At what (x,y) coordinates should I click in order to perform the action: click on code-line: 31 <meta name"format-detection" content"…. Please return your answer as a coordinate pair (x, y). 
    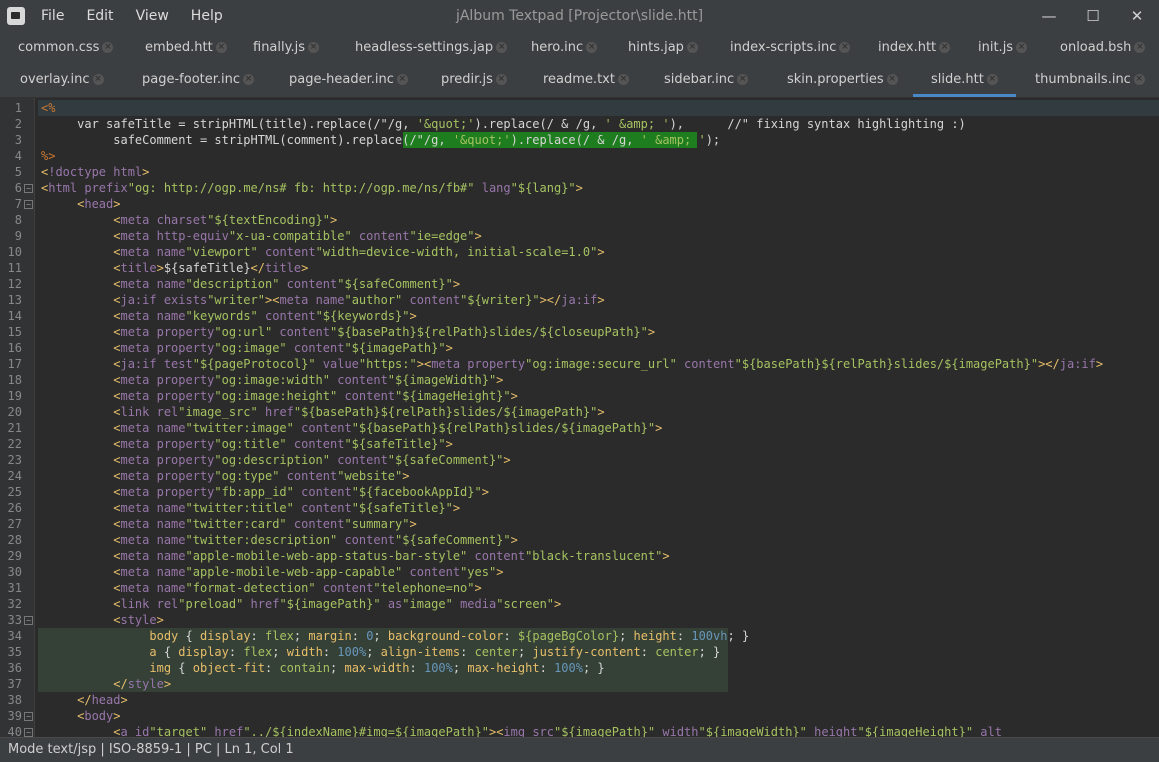
    Looking at the image, I should click on (579, 588).